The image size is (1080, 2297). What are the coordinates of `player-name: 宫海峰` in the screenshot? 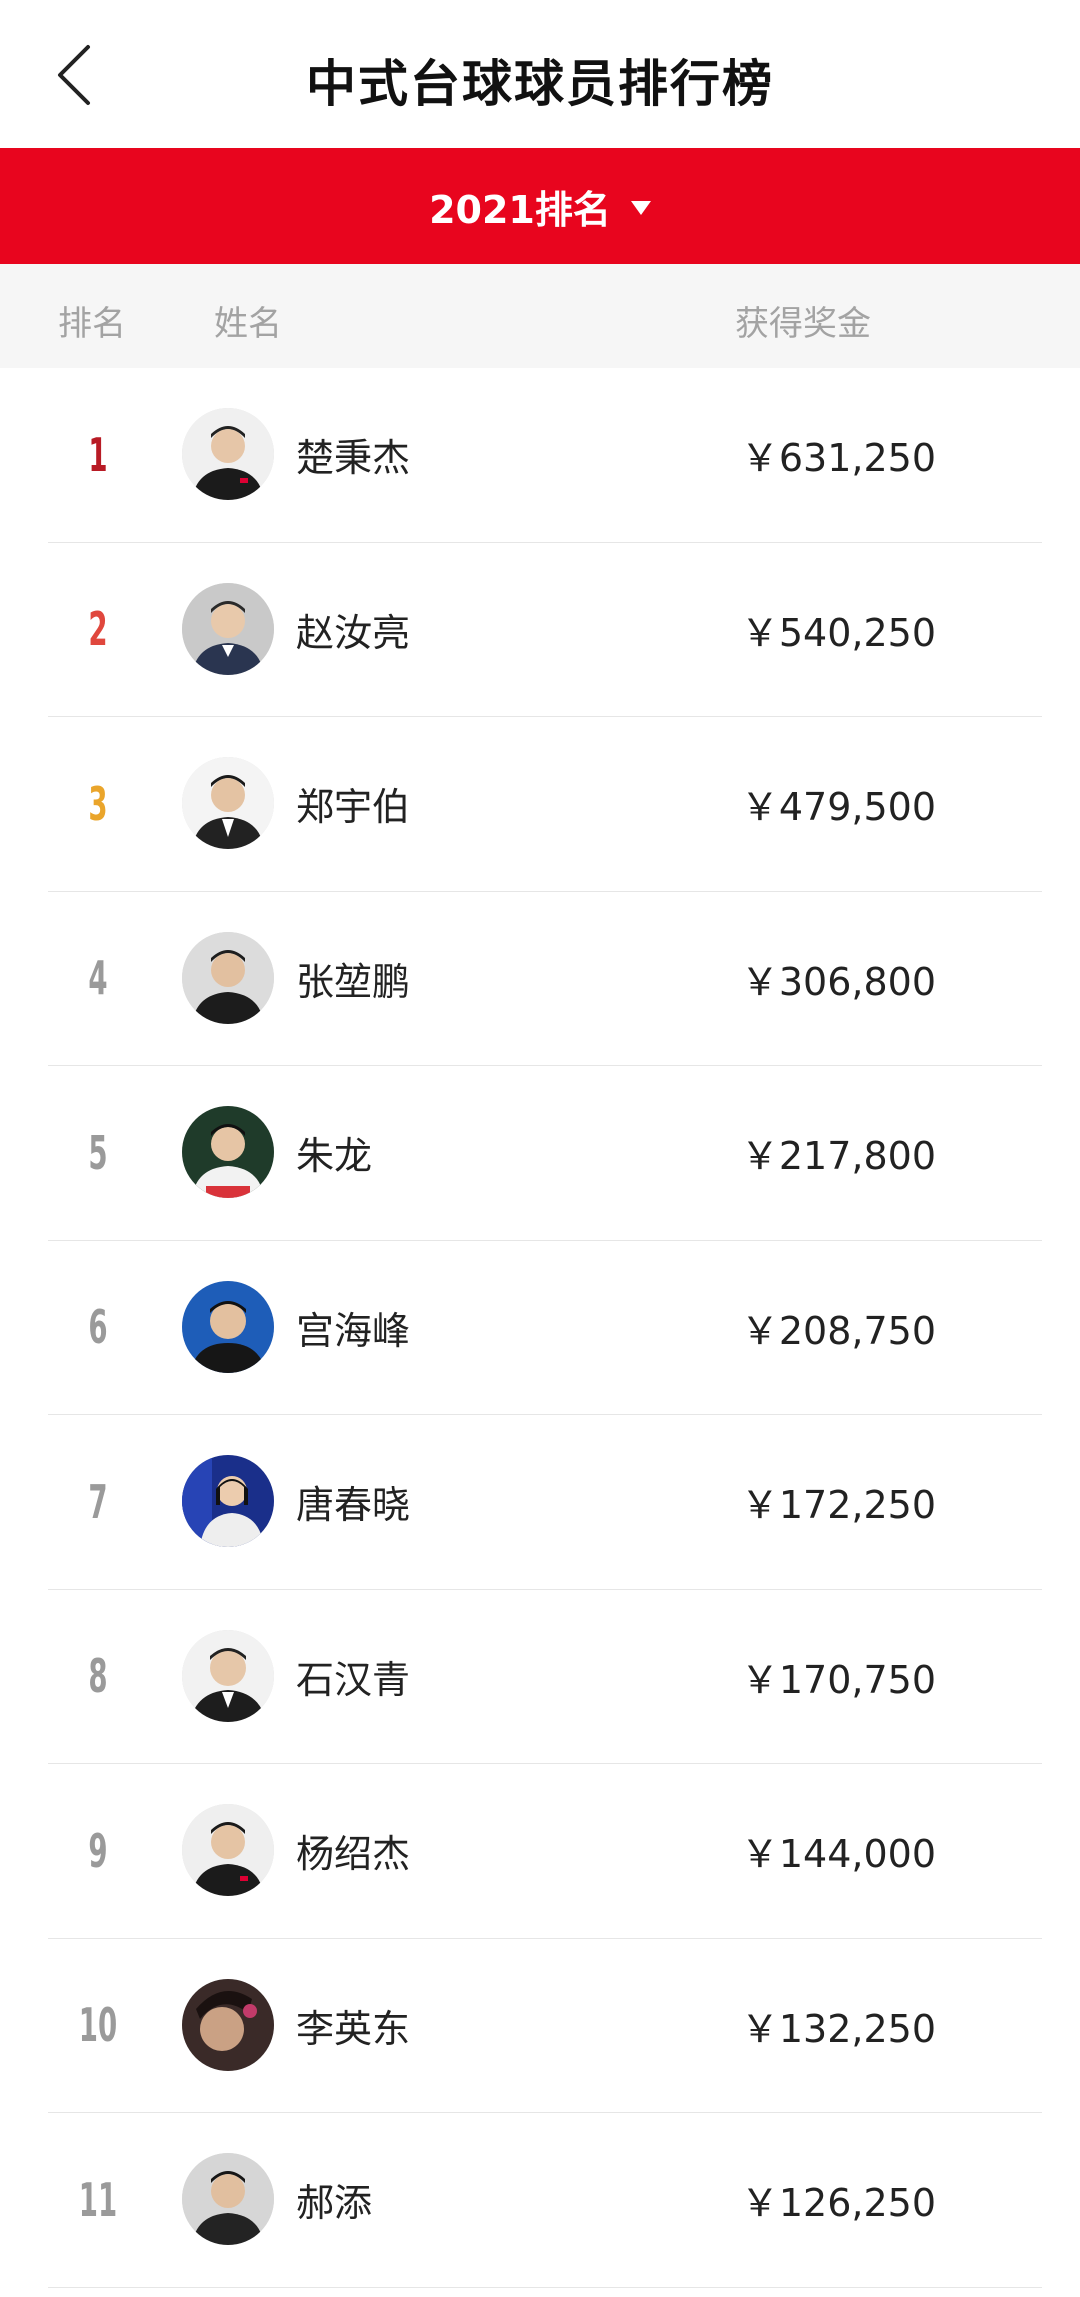 It's located at (353, 1330).